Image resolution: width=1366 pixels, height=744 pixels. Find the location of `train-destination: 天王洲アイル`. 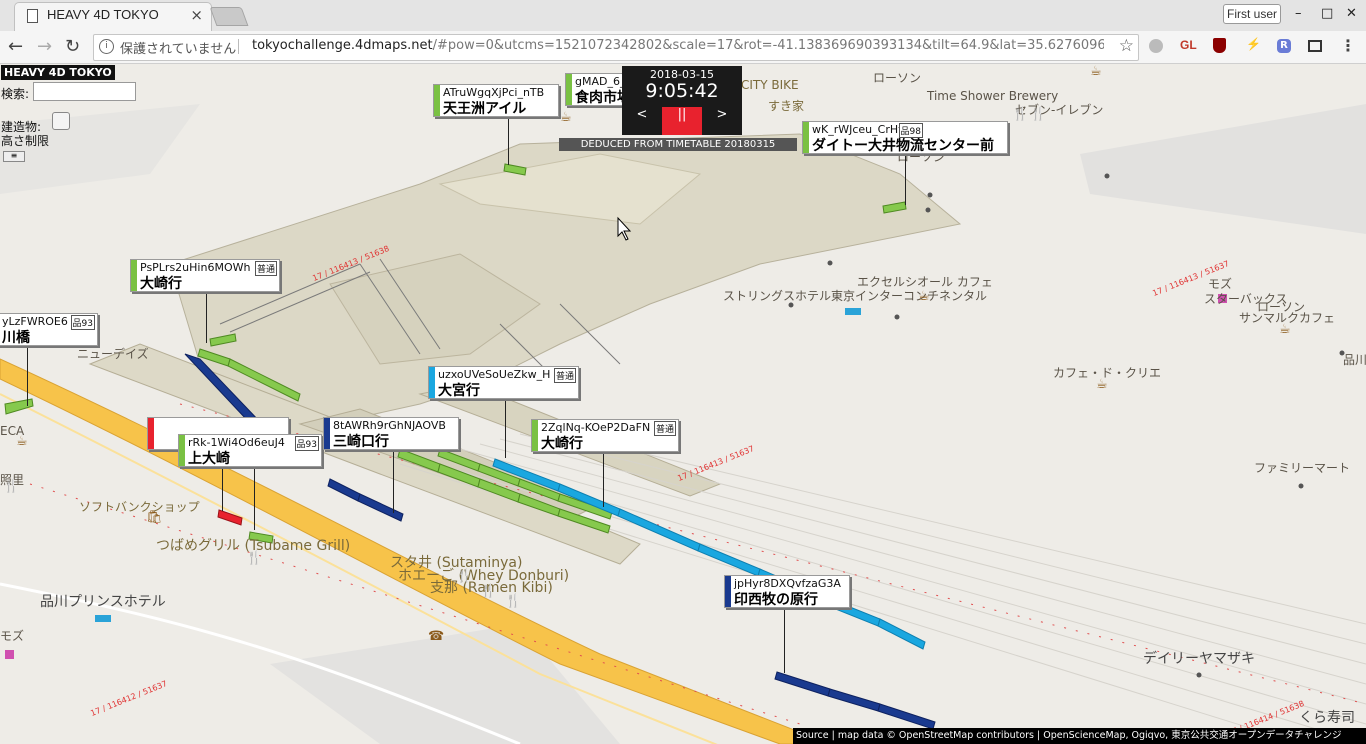

train-destination: 天王洲アイル is located at coordinates (485, 109).